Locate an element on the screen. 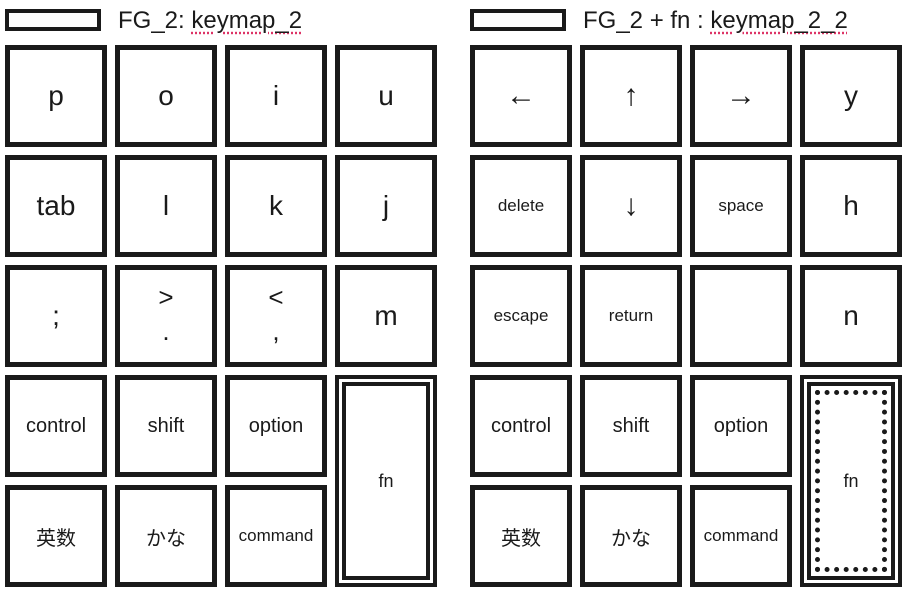 The width and height of the screenshot is (907, 597). key-label: u is located at coordinates (386, 95).